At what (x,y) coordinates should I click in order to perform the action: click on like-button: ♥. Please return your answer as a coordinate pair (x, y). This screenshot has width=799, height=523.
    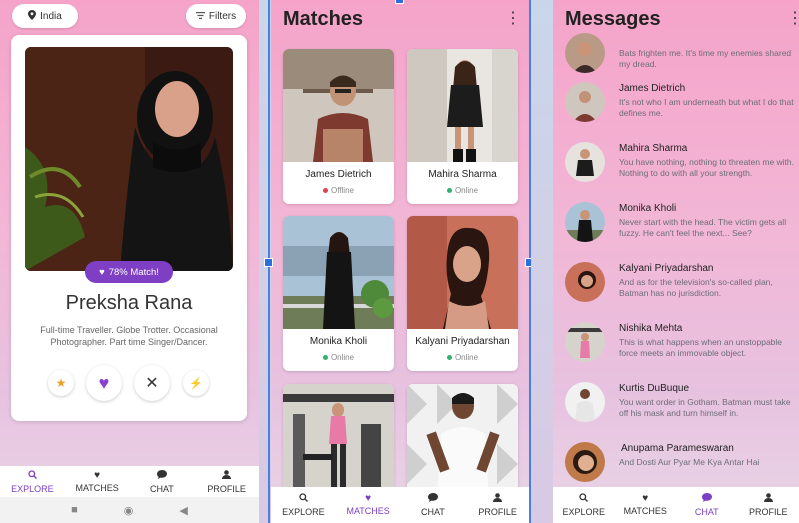
    Looking at the image, I should click on (104, 383).